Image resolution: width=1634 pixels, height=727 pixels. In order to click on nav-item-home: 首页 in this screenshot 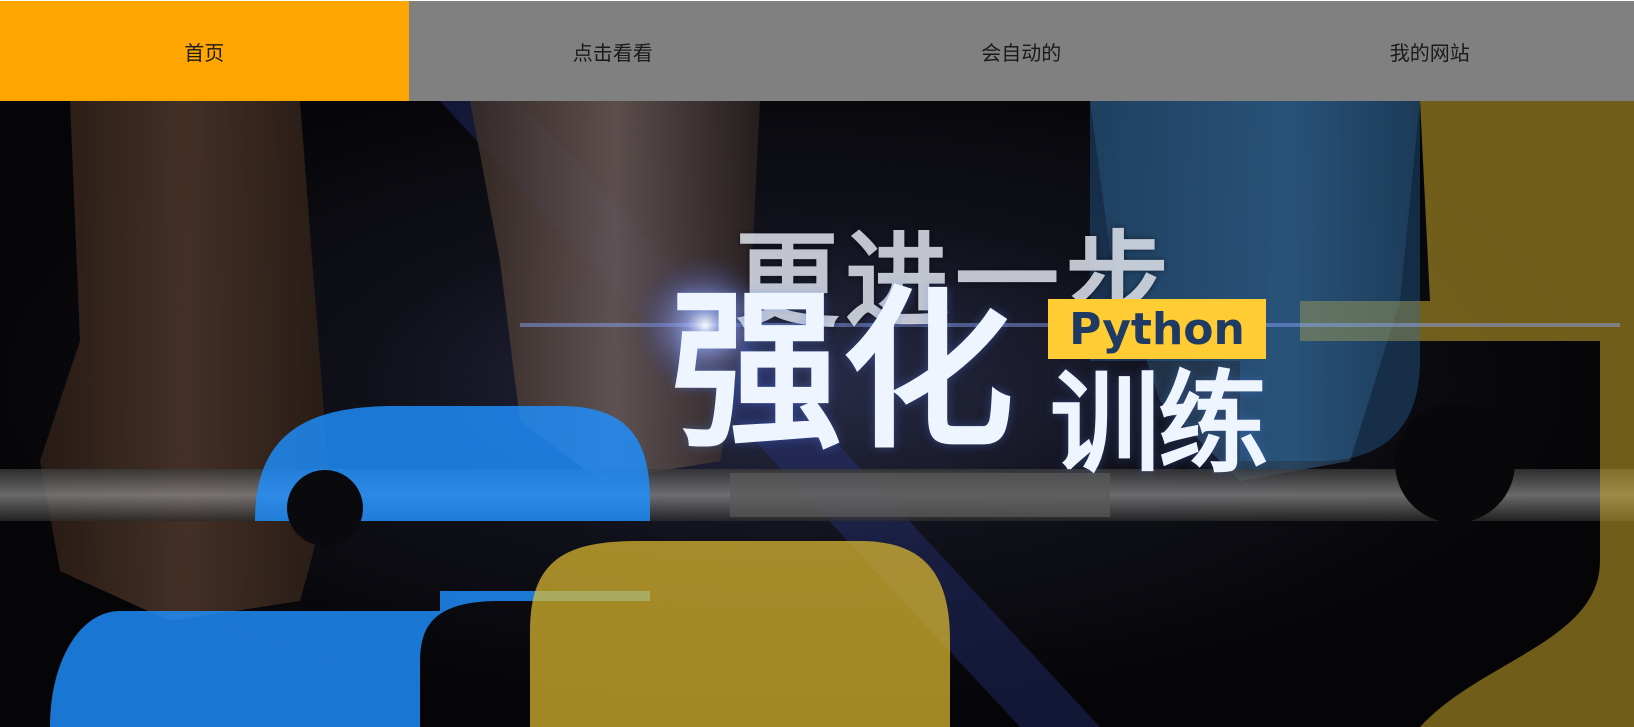, I will do `click(204, 51)`.